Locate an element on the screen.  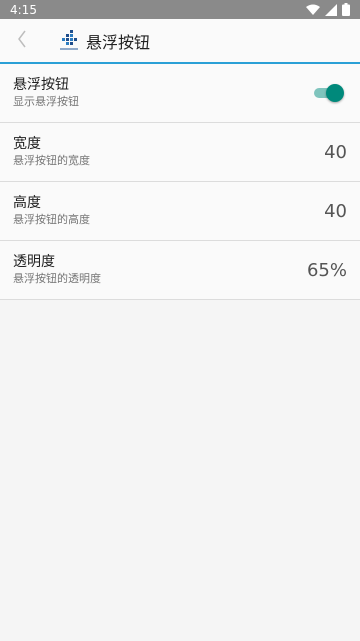
setting-text: 悬浮按钮 显示悬浮按钮 is located at coordinates (46, 93).